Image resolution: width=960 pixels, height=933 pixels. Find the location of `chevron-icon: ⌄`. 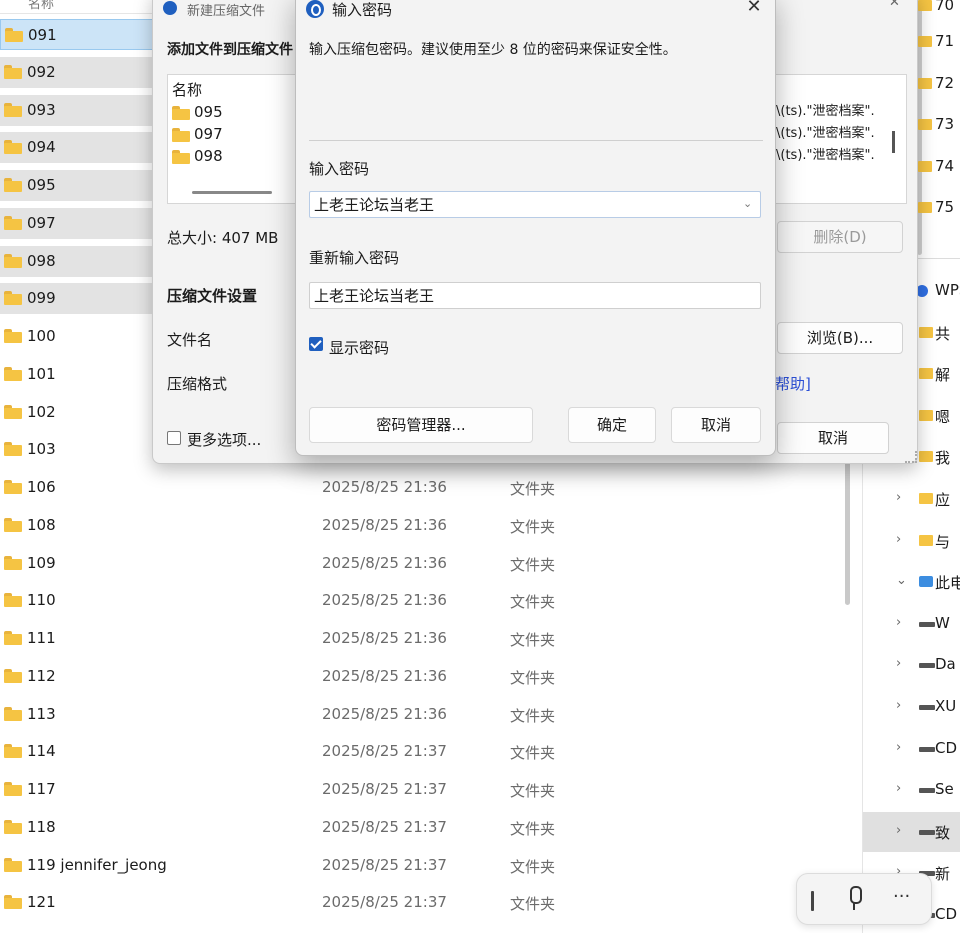

chevron-icon: ⌄ is located at coordinates (901, 580).